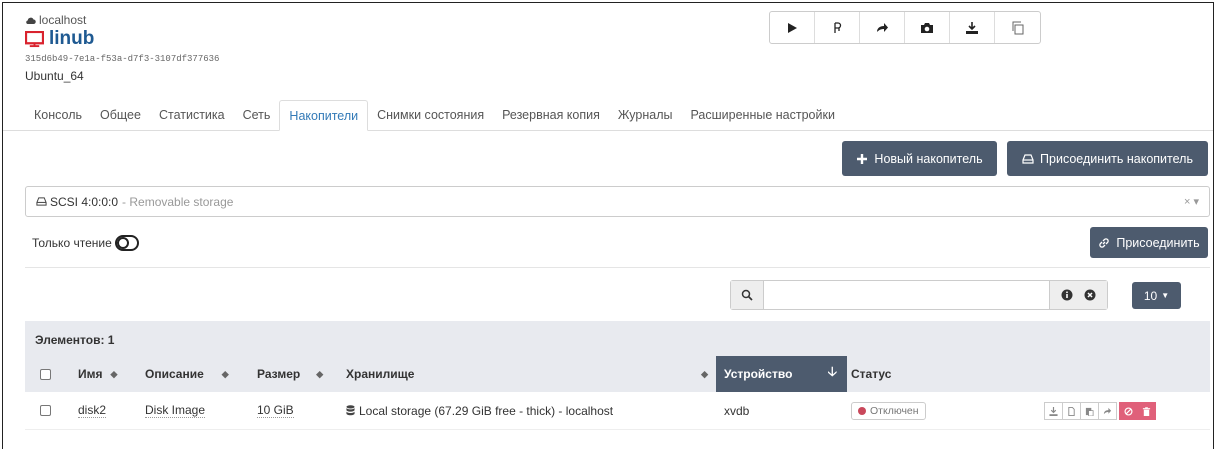  What do you see at coordinates (122, 20) in the screenshot?
I see `host-link: localhost` at bounding box center [122, 20].